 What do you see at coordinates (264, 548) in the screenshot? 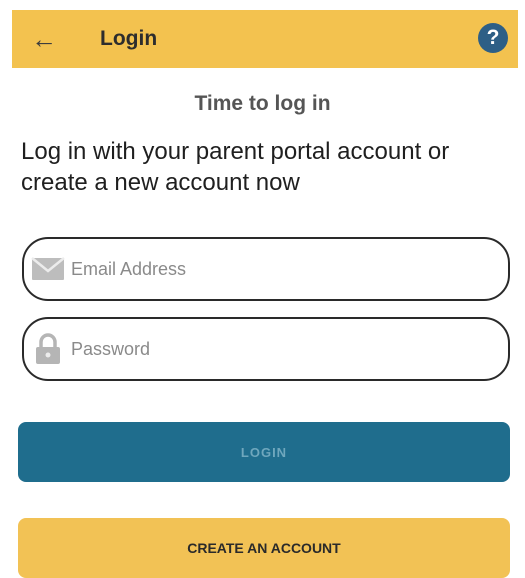
I see `create-account-button: CREATE AN ACCOUNT` at bounding box center [264, 548].